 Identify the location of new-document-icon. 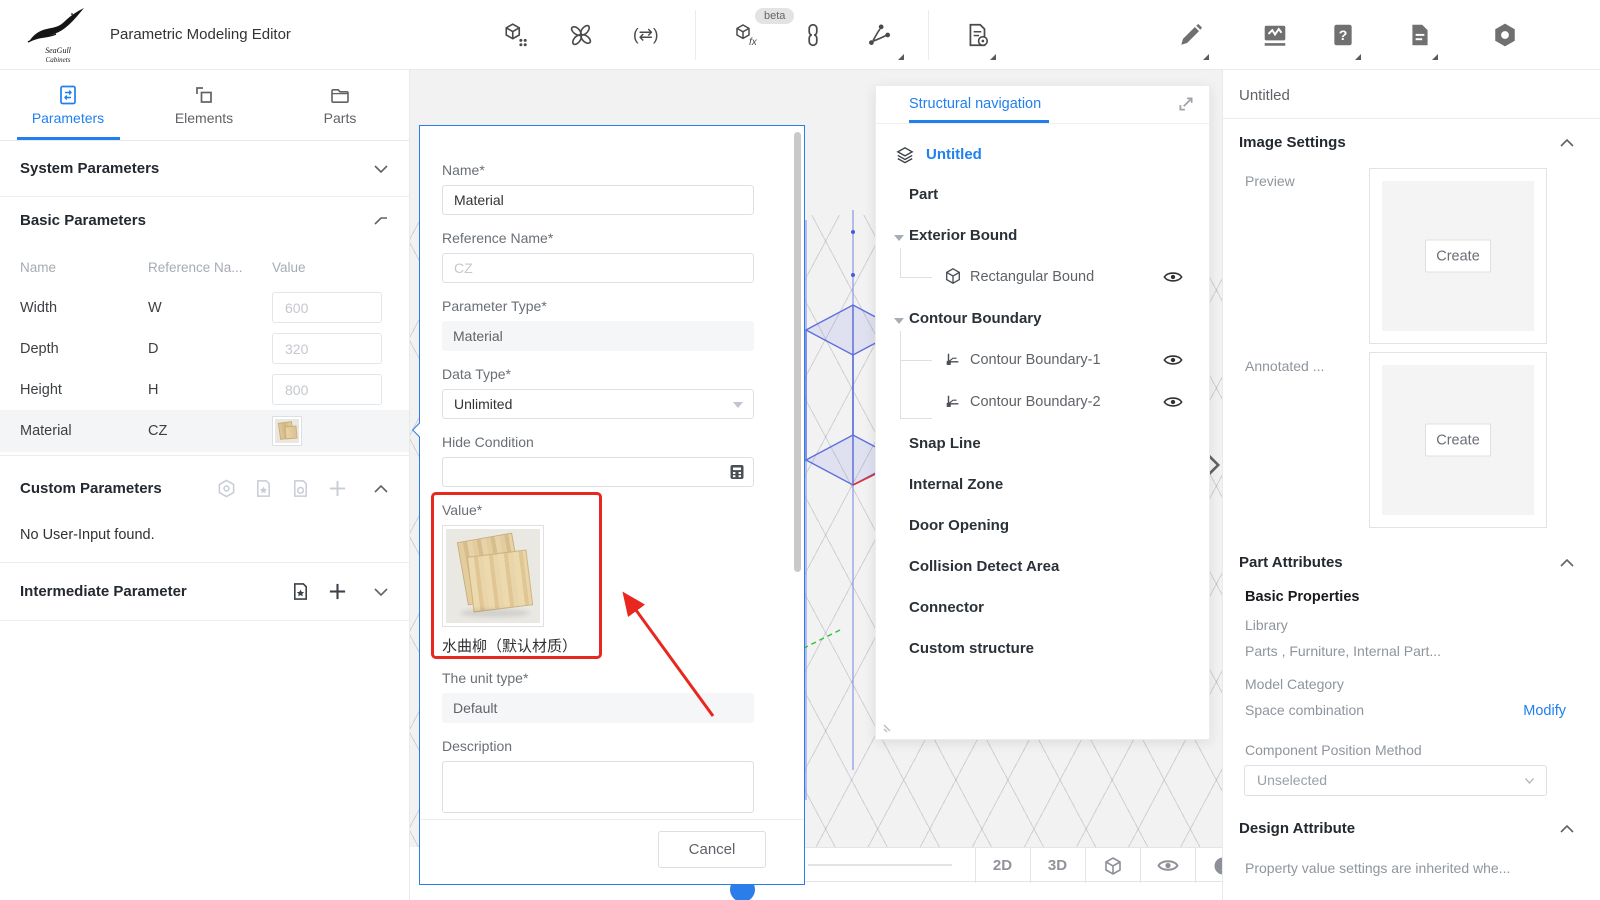
(978, 35).